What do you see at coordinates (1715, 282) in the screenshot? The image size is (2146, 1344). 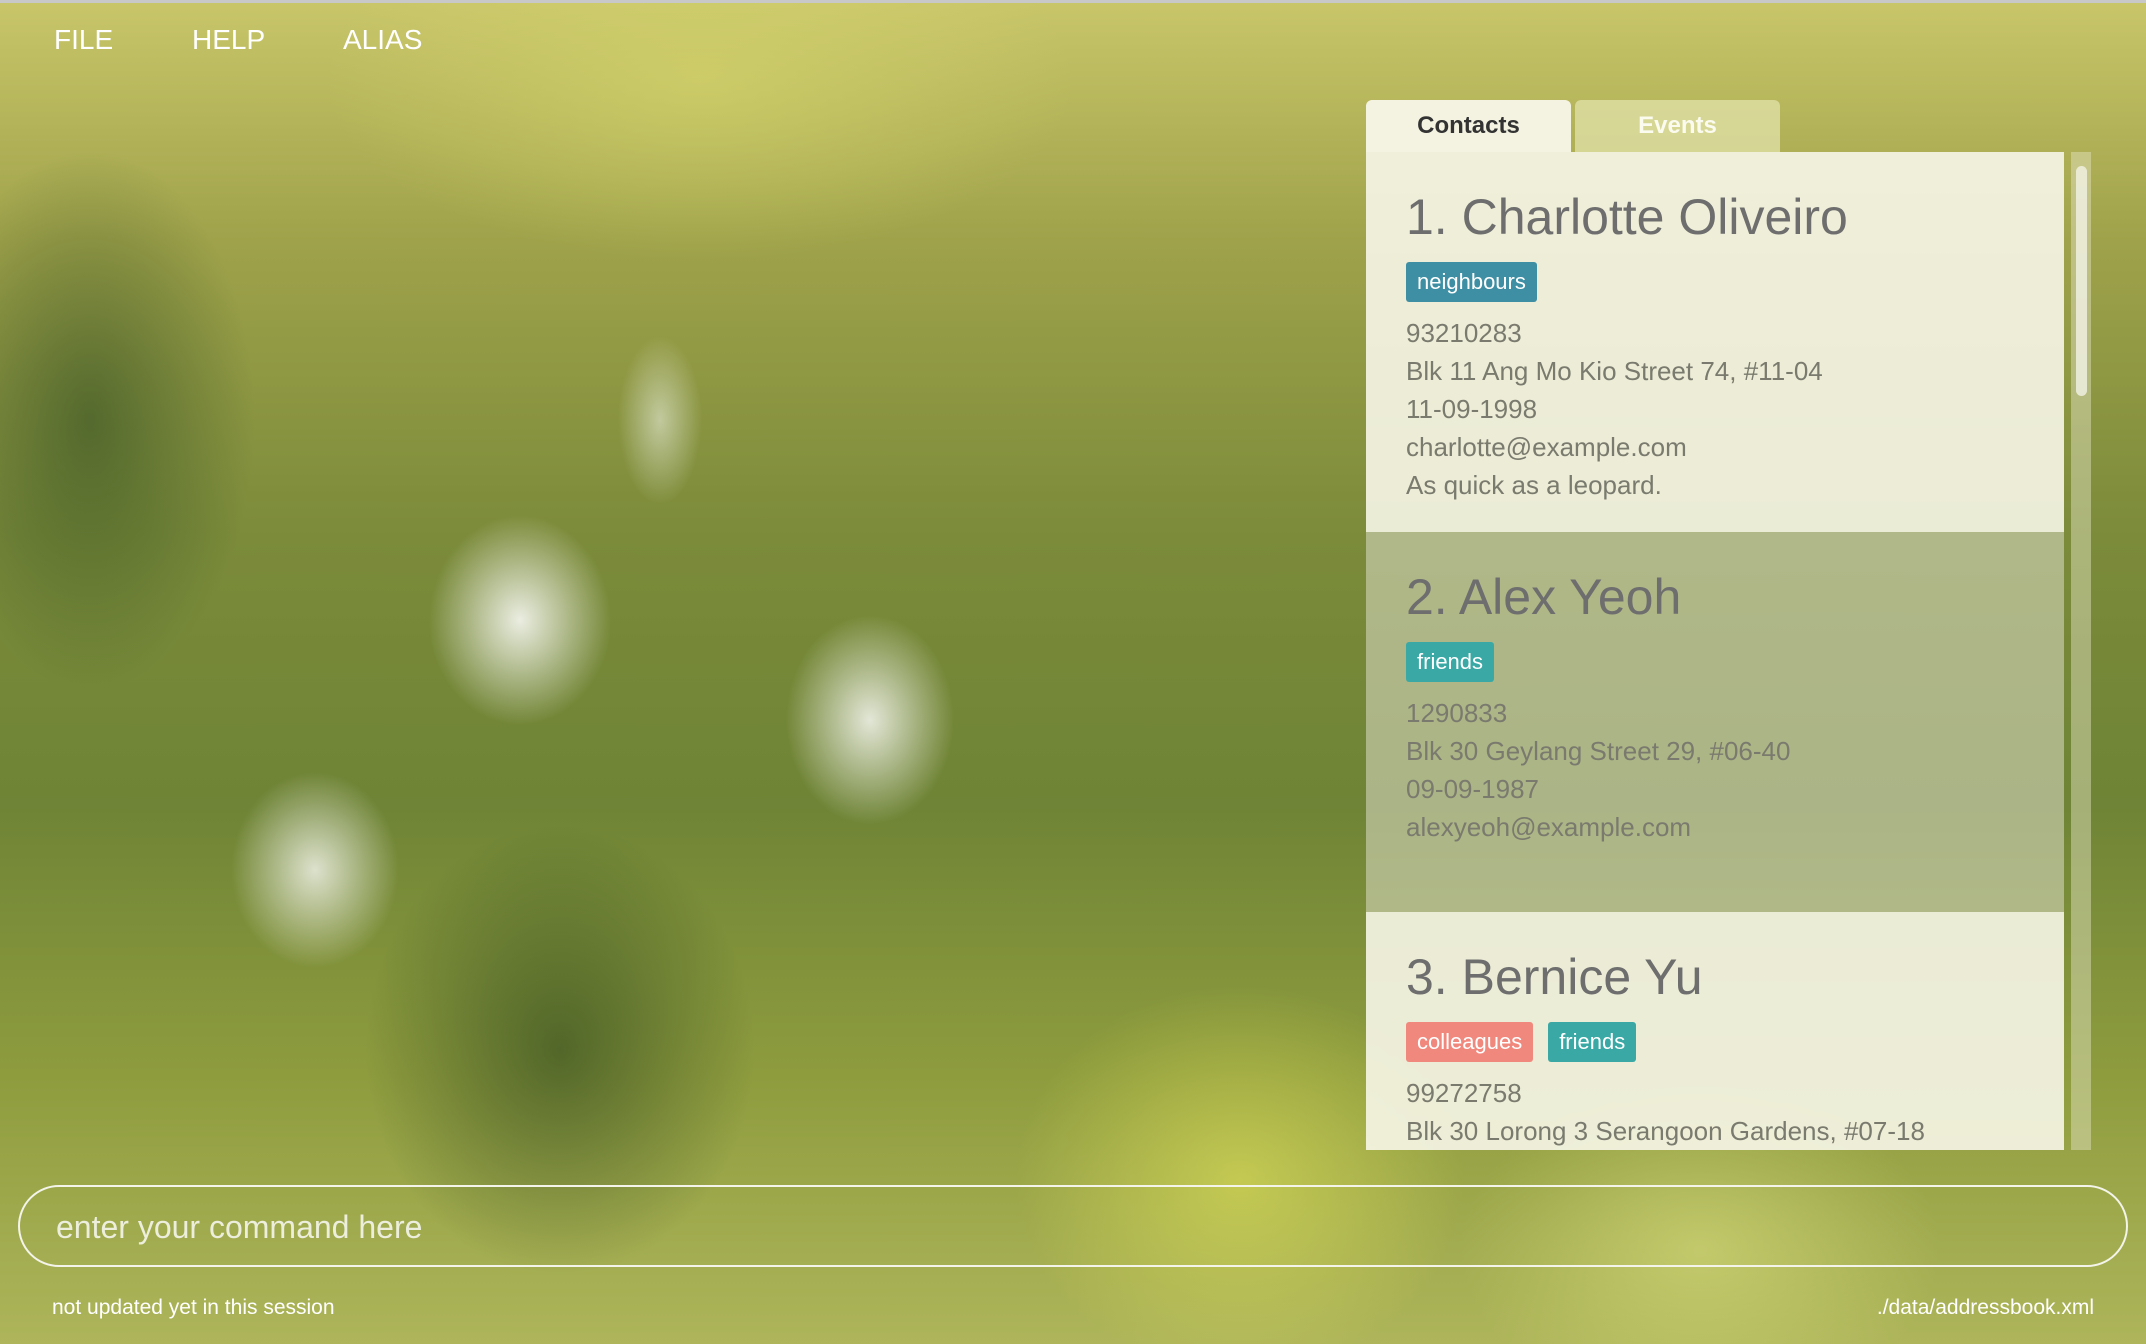 I see `contact-tags: neighbours` at bounding box center [1715, 282].